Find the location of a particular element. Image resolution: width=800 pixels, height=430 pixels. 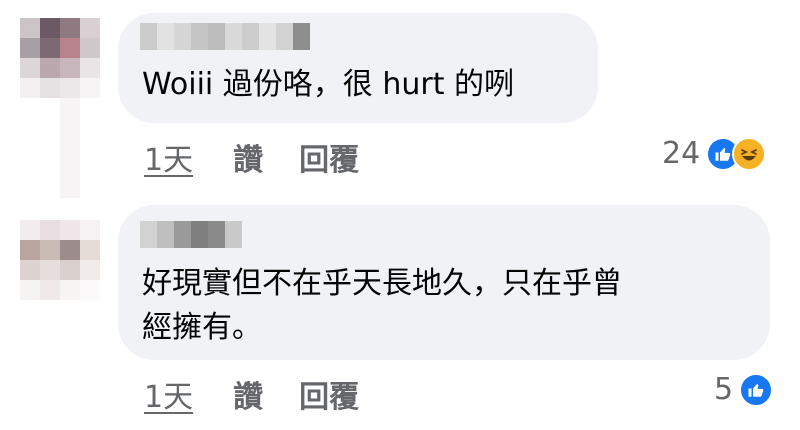

haha-icon is located at coordinates (749, 153).